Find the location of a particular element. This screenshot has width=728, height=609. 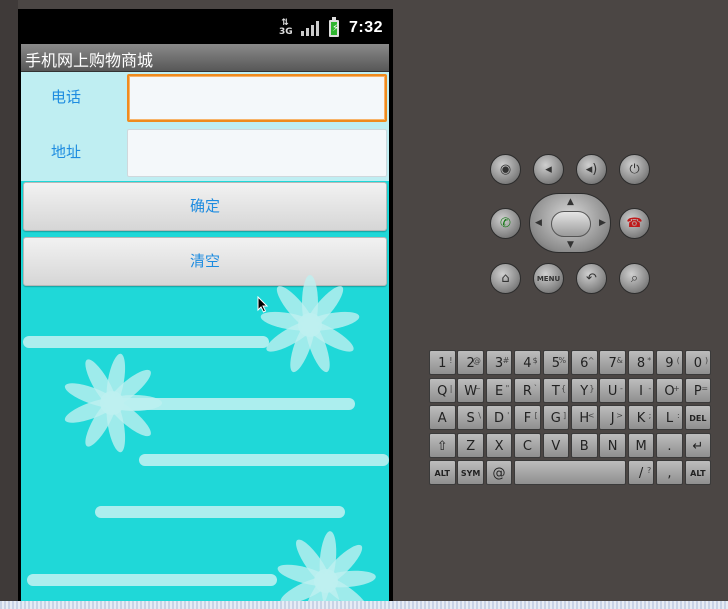

key-l: L: is located at coordinates (669, 417).